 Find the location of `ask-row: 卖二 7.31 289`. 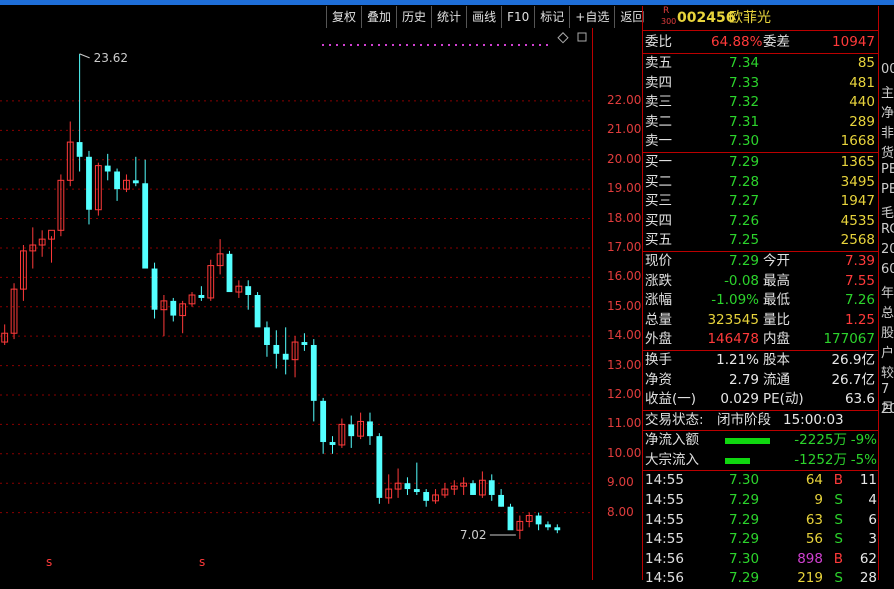

ask-row: 卖二 7.31 289 is located at coordinates (761, 123).